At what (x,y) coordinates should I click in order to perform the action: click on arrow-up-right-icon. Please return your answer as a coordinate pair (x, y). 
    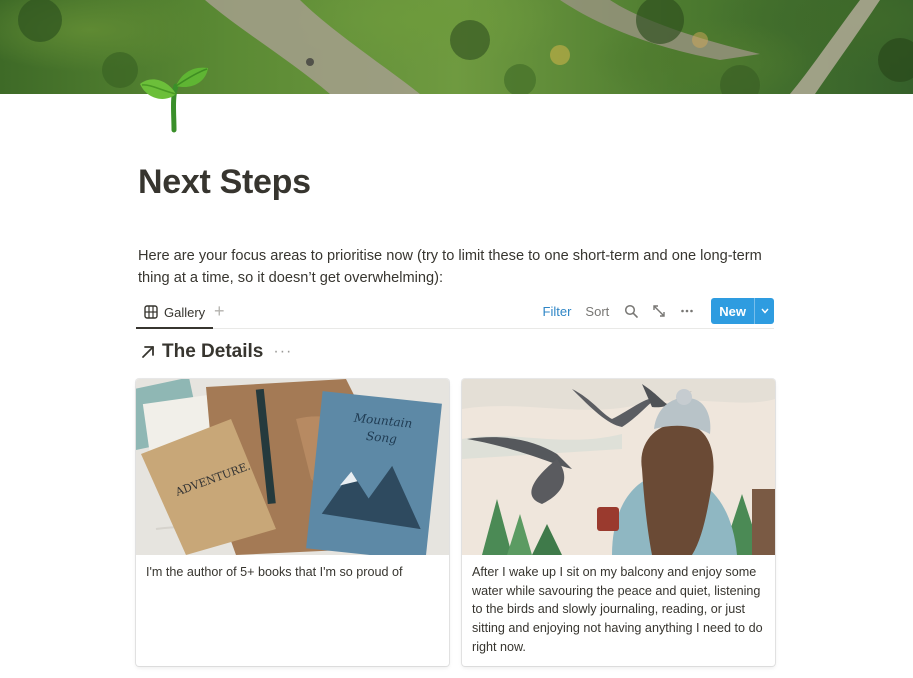
    Looking at the image, I should click on (148, 352).